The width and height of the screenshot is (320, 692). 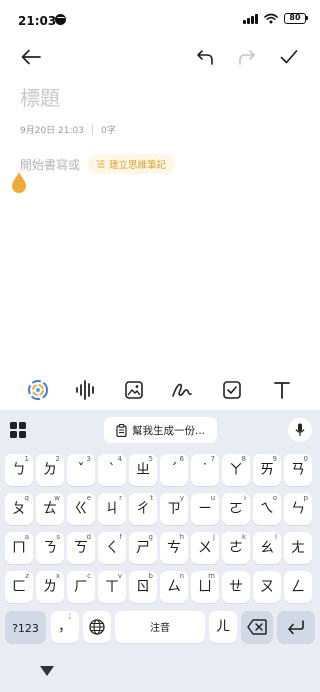 What do you see at coordinates (108, 131) in the screenshot?
I see `char-count: 0字` at bounding box center [108, 131].